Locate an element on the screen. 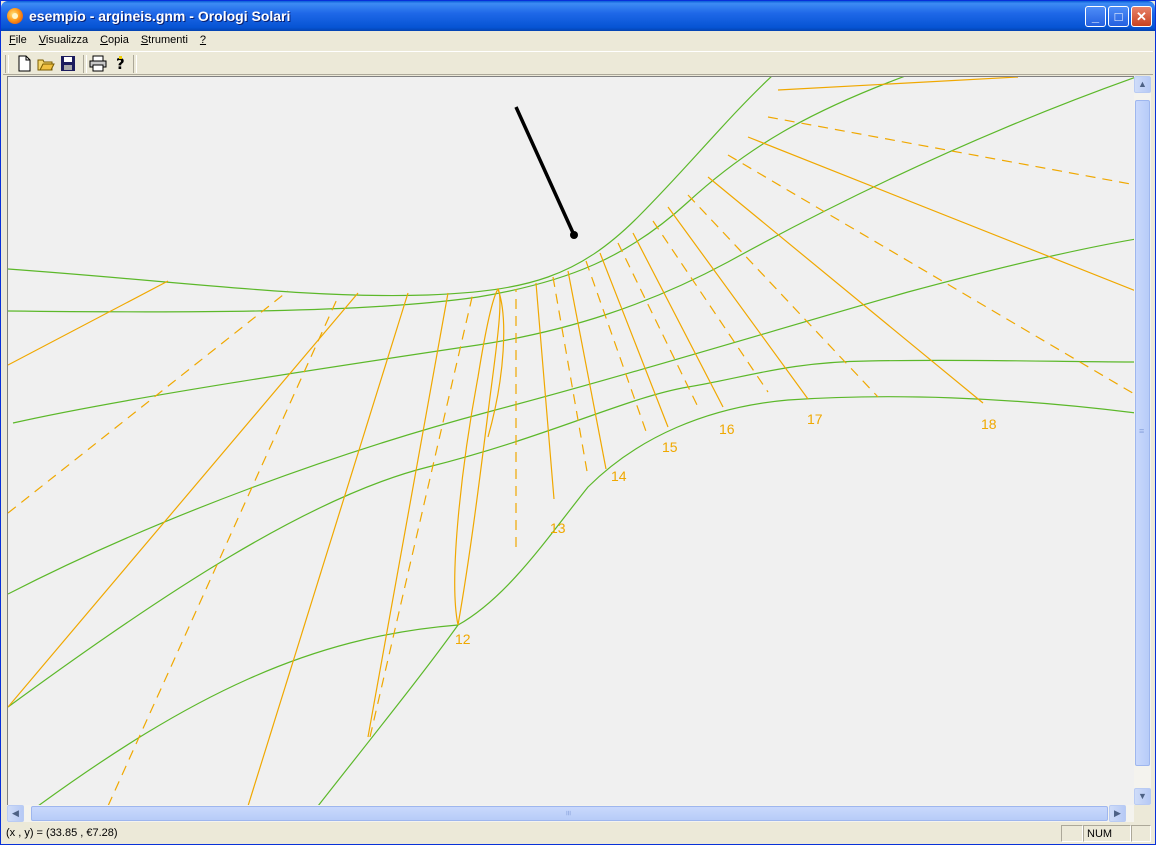  new-file-icon is located at coordinates (24, 63).